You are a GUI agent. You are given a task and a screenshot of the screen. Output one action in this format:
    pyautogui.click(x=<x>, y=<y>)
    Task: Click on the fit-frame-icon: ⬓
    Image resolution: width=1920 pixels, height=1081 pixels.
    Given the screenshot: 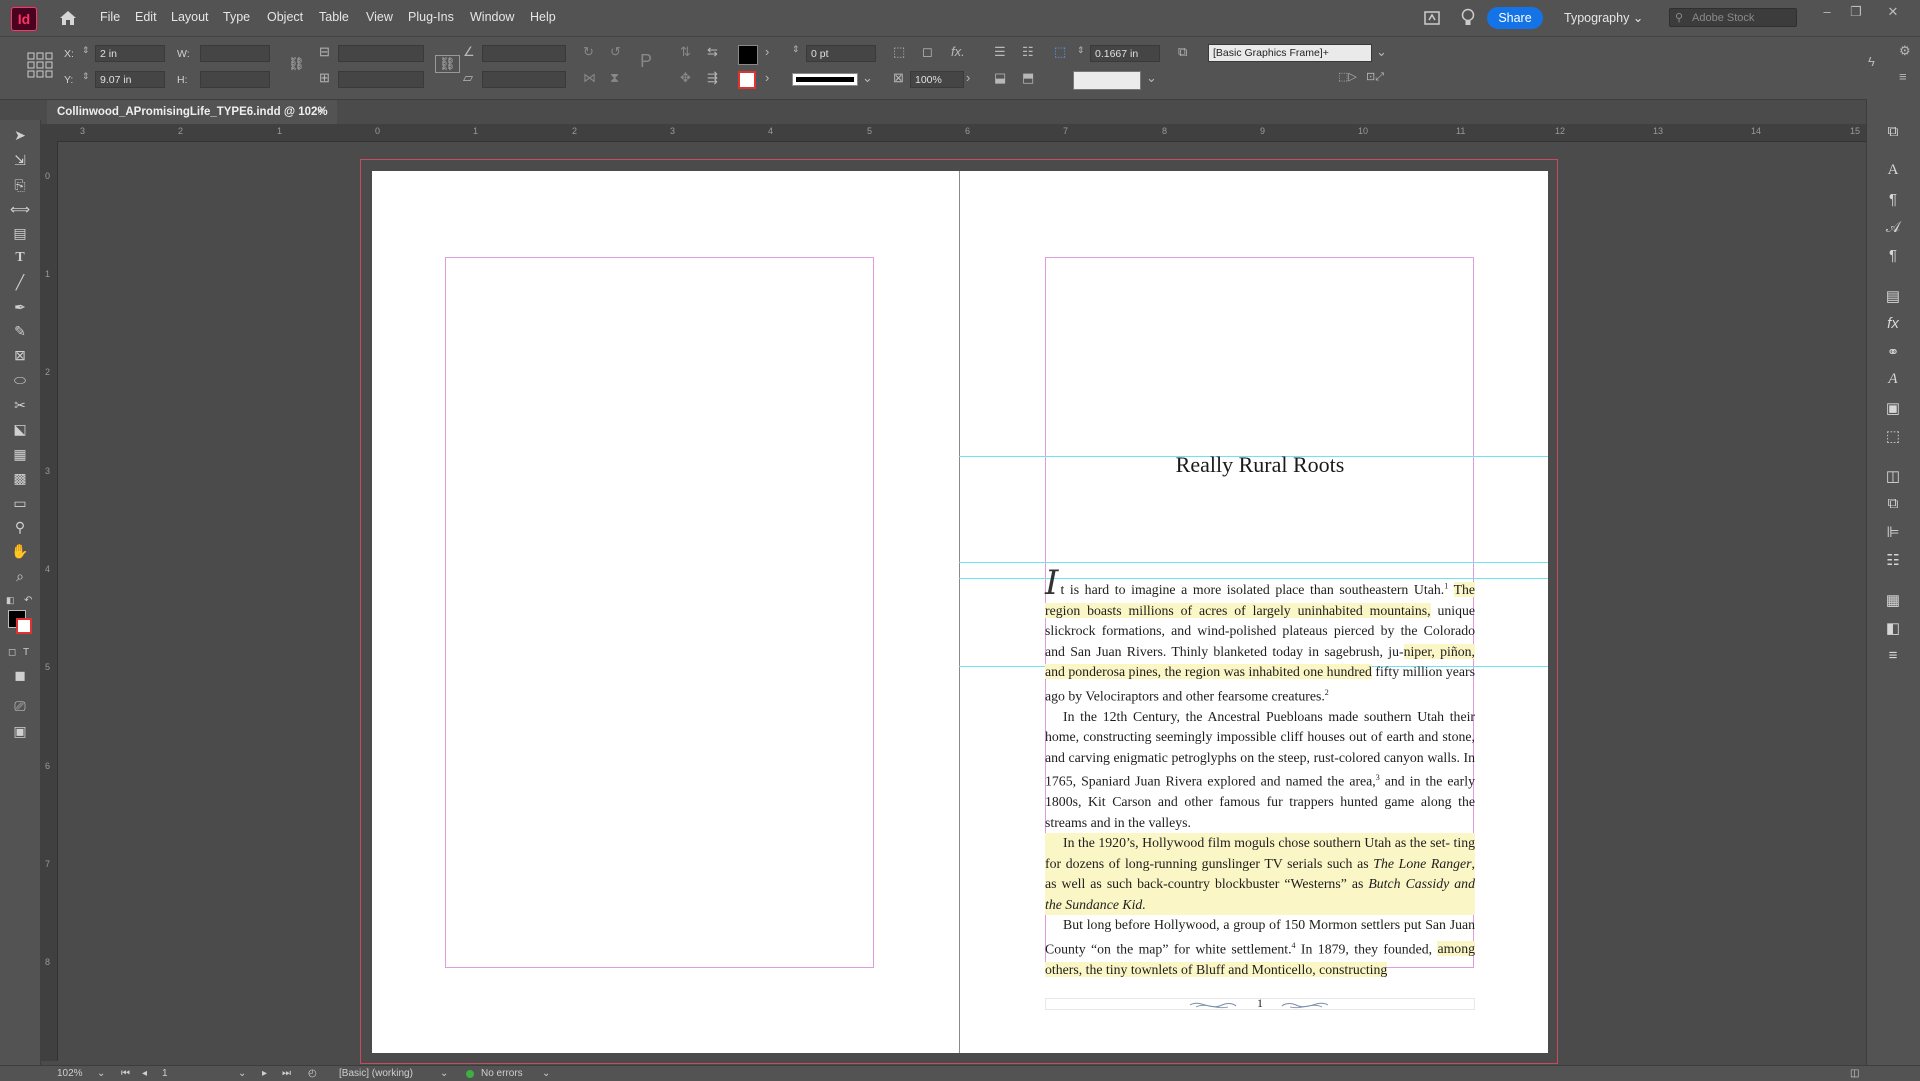 What is the action you would take?
    pyautogui.click(x=1000, y=78)
    